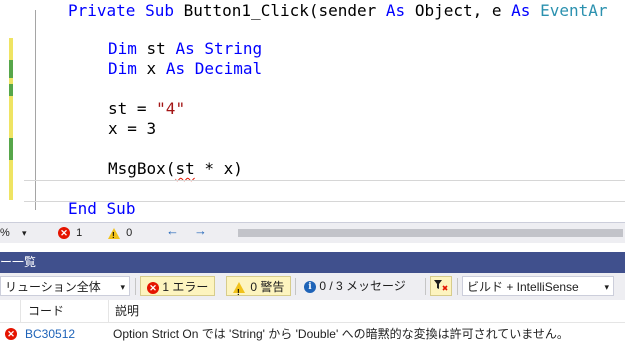  I want to click on zoom-dropdown: % ▾, so click(16, 233).